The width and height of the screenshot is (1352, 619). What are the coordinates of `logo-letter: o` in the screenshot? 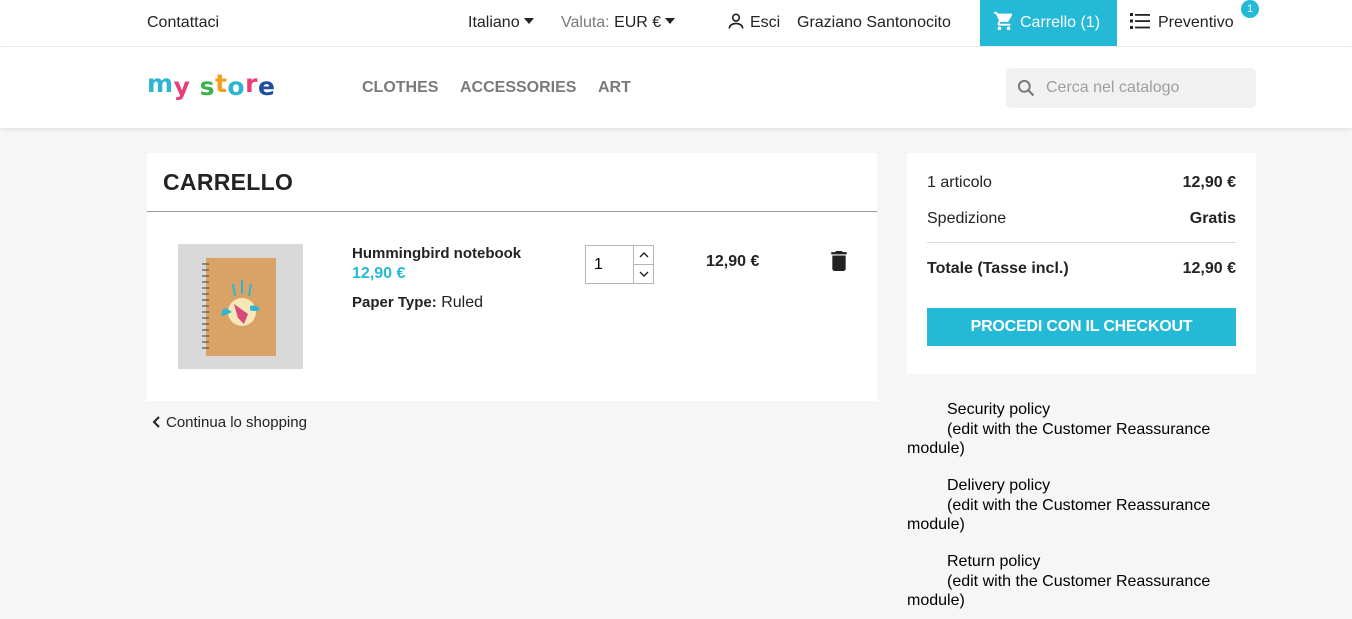 It's located at (236, 86).